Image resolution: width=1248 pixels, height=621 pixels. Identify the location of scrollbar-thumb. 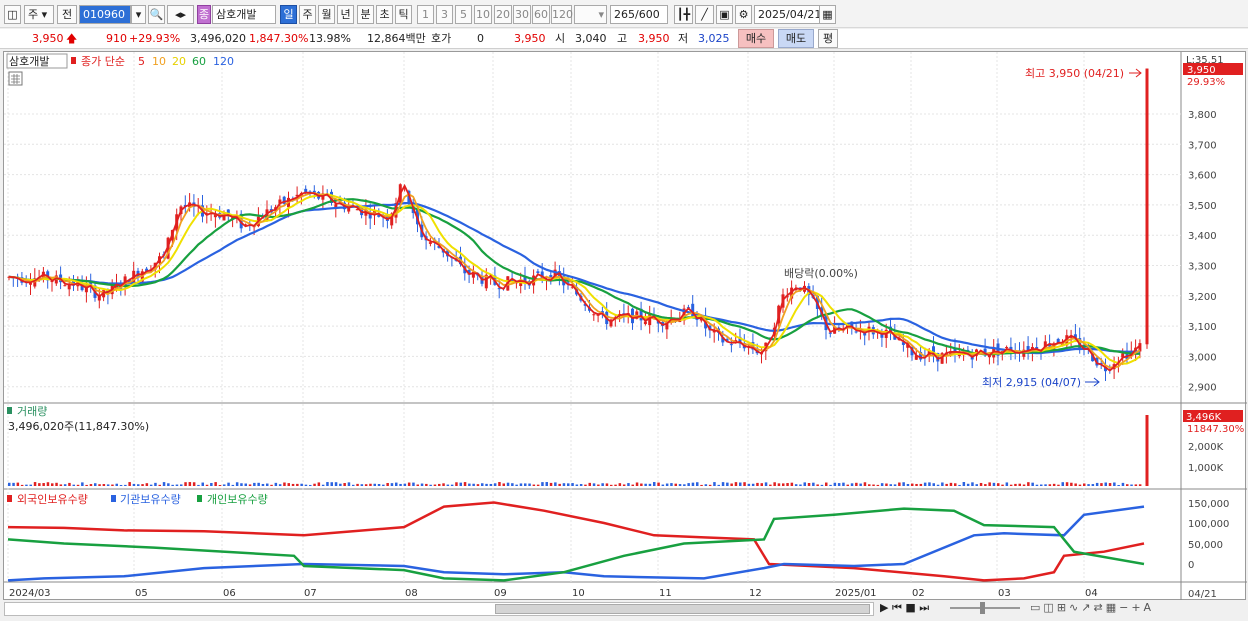
(682, 609).